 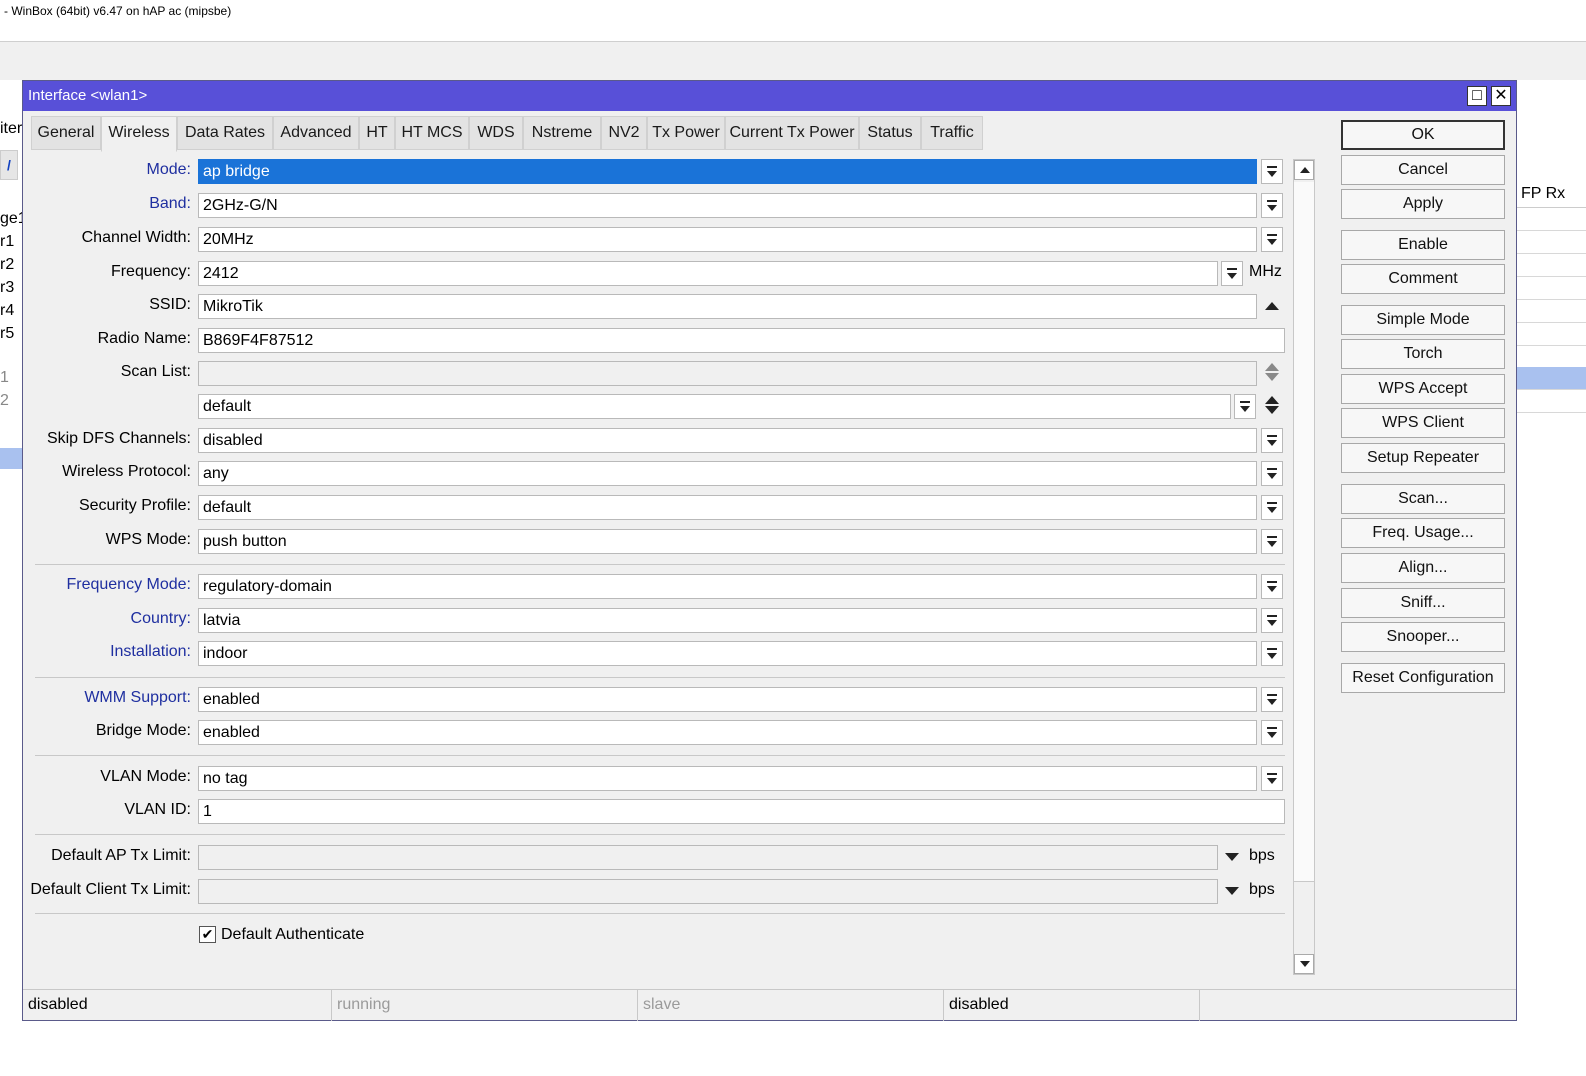 I want to click on country-dropdown-icon, so click(x=1272, y=620).